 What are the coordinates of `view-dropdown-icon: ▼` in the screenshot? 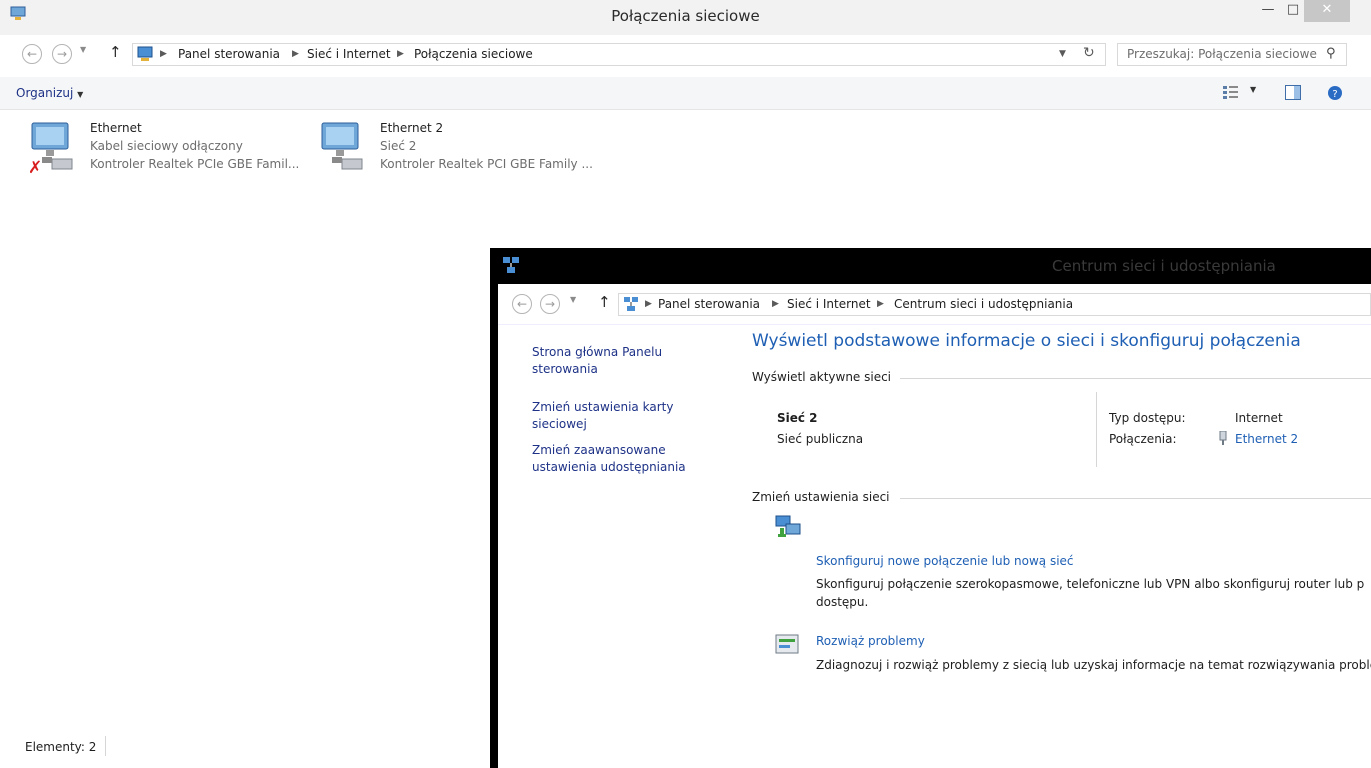 It's located at (1253, 89).